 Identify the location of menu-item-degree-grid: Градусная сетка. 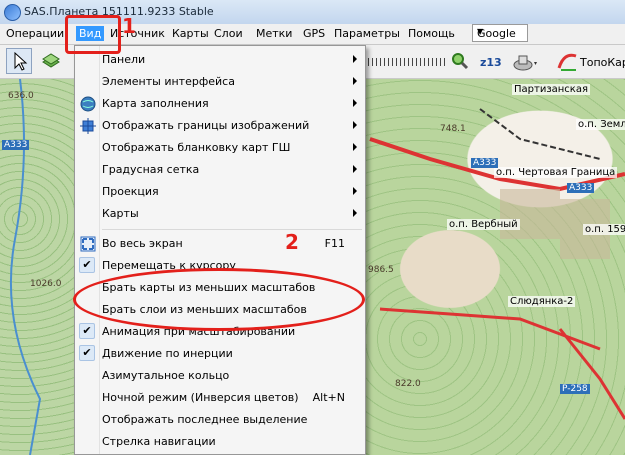
(220, 170).